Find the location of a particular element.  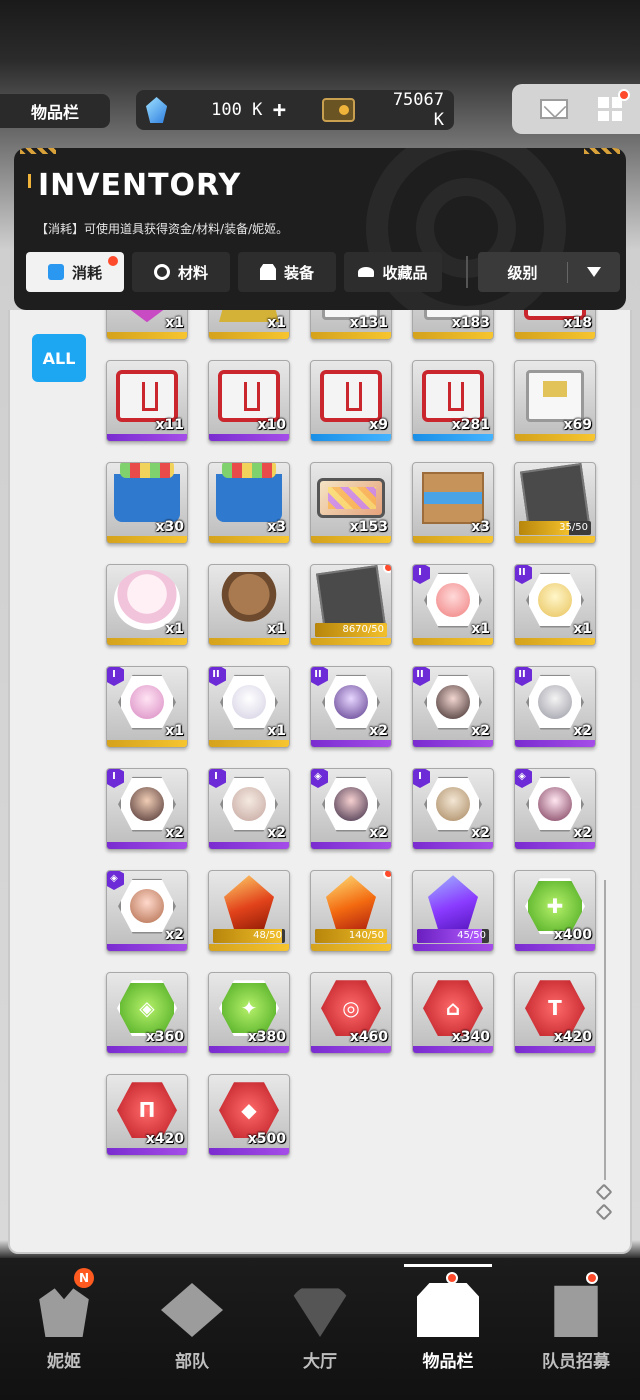

nav-inventory: 物品栏 is located at coordinates (448, 1329).